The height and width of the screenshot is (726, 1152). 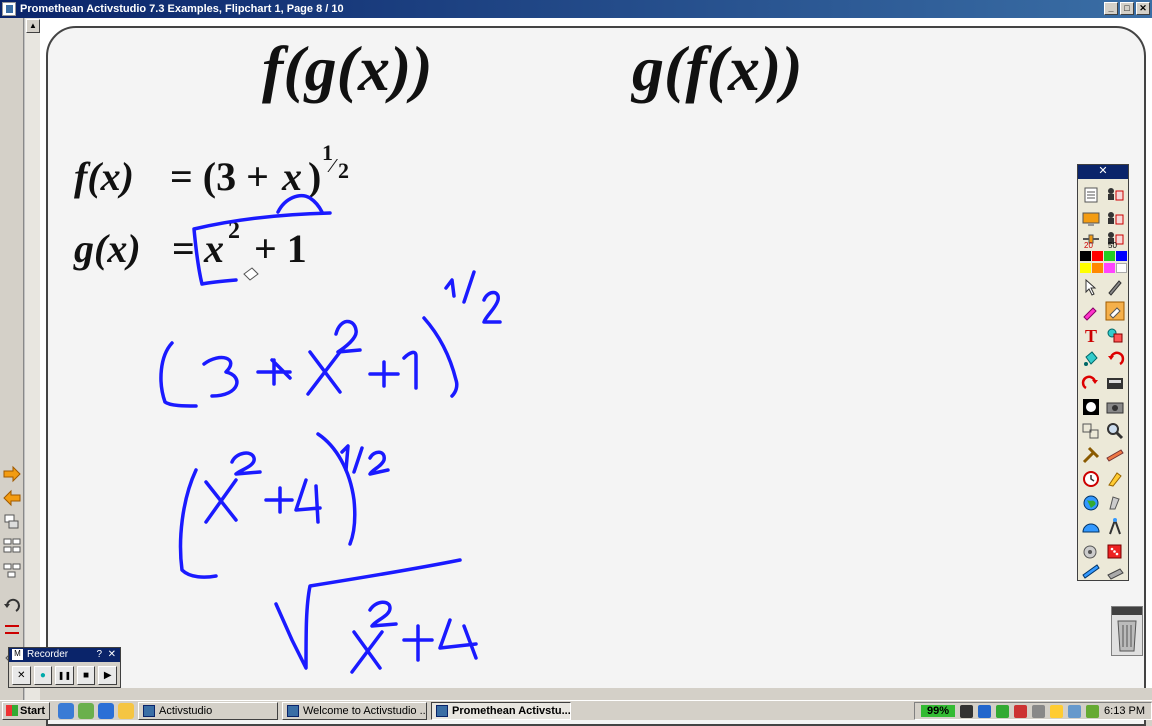 What do you see at coordinates (1091, 195) in the screenshot?
I see `flipchart-menu-icon` at bounding box center [1091, 195].